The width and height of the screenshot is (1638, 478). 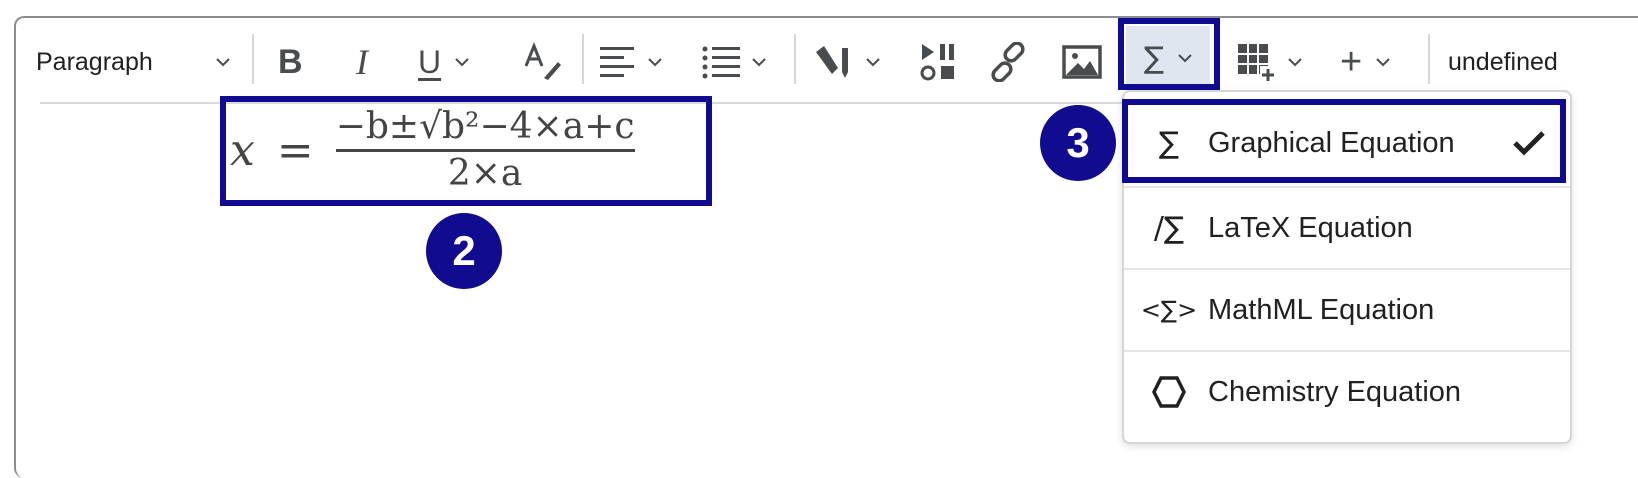 What do you see at coordinates (617, 62) in the screenshot?
I see `align-left-icon` at bounding box center [617, 62].